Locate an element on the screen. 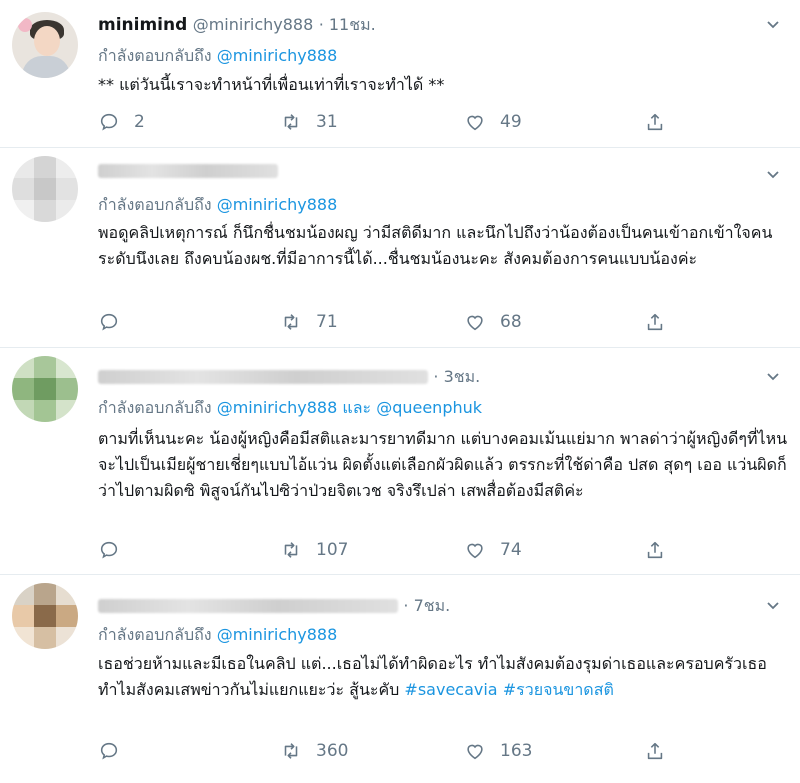 Image resolution: width=800 pixels, height=783 pixels. hashtag-link: #savecavia is located at coordinates (450, 689).